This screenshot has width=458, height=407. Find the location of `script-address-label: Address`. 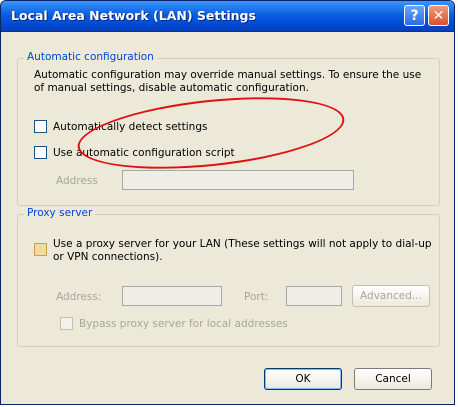

script-address-label: Address is located at coordinates (77, 181).